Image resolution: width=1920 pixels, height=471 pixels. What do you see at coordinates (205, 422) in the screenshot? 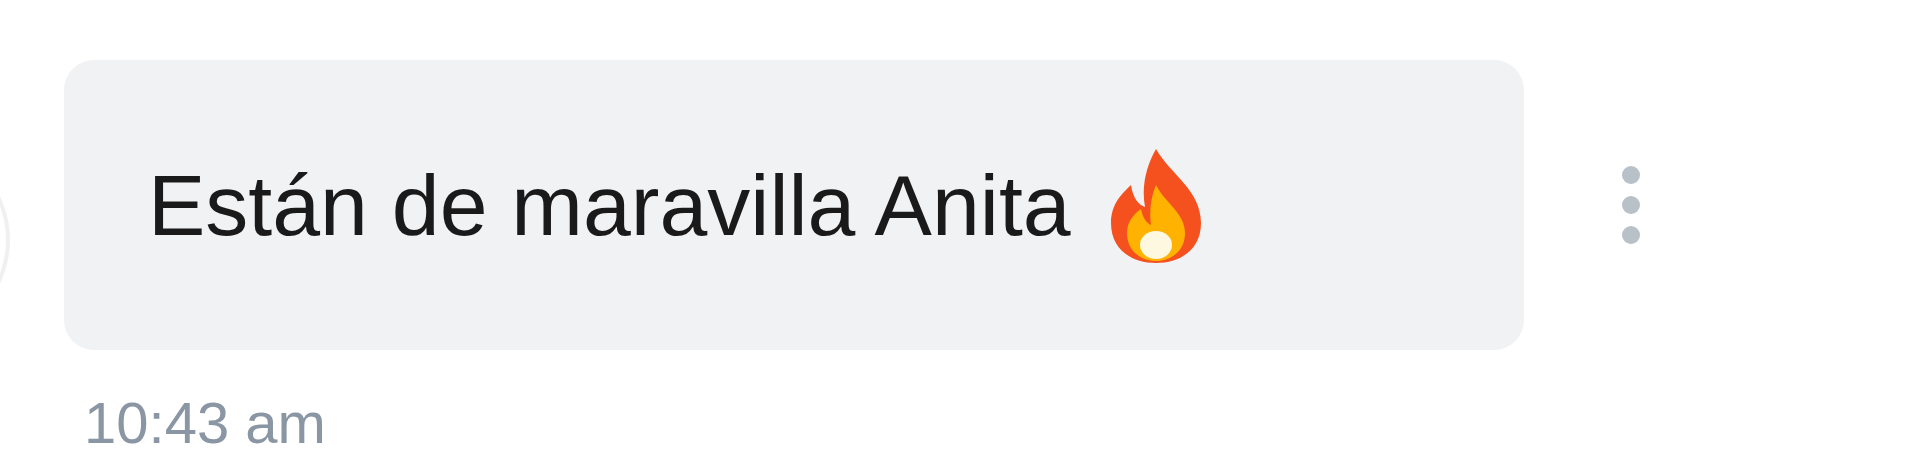
I see `message-time: 10:43 am` at bounding box center [205, 422].